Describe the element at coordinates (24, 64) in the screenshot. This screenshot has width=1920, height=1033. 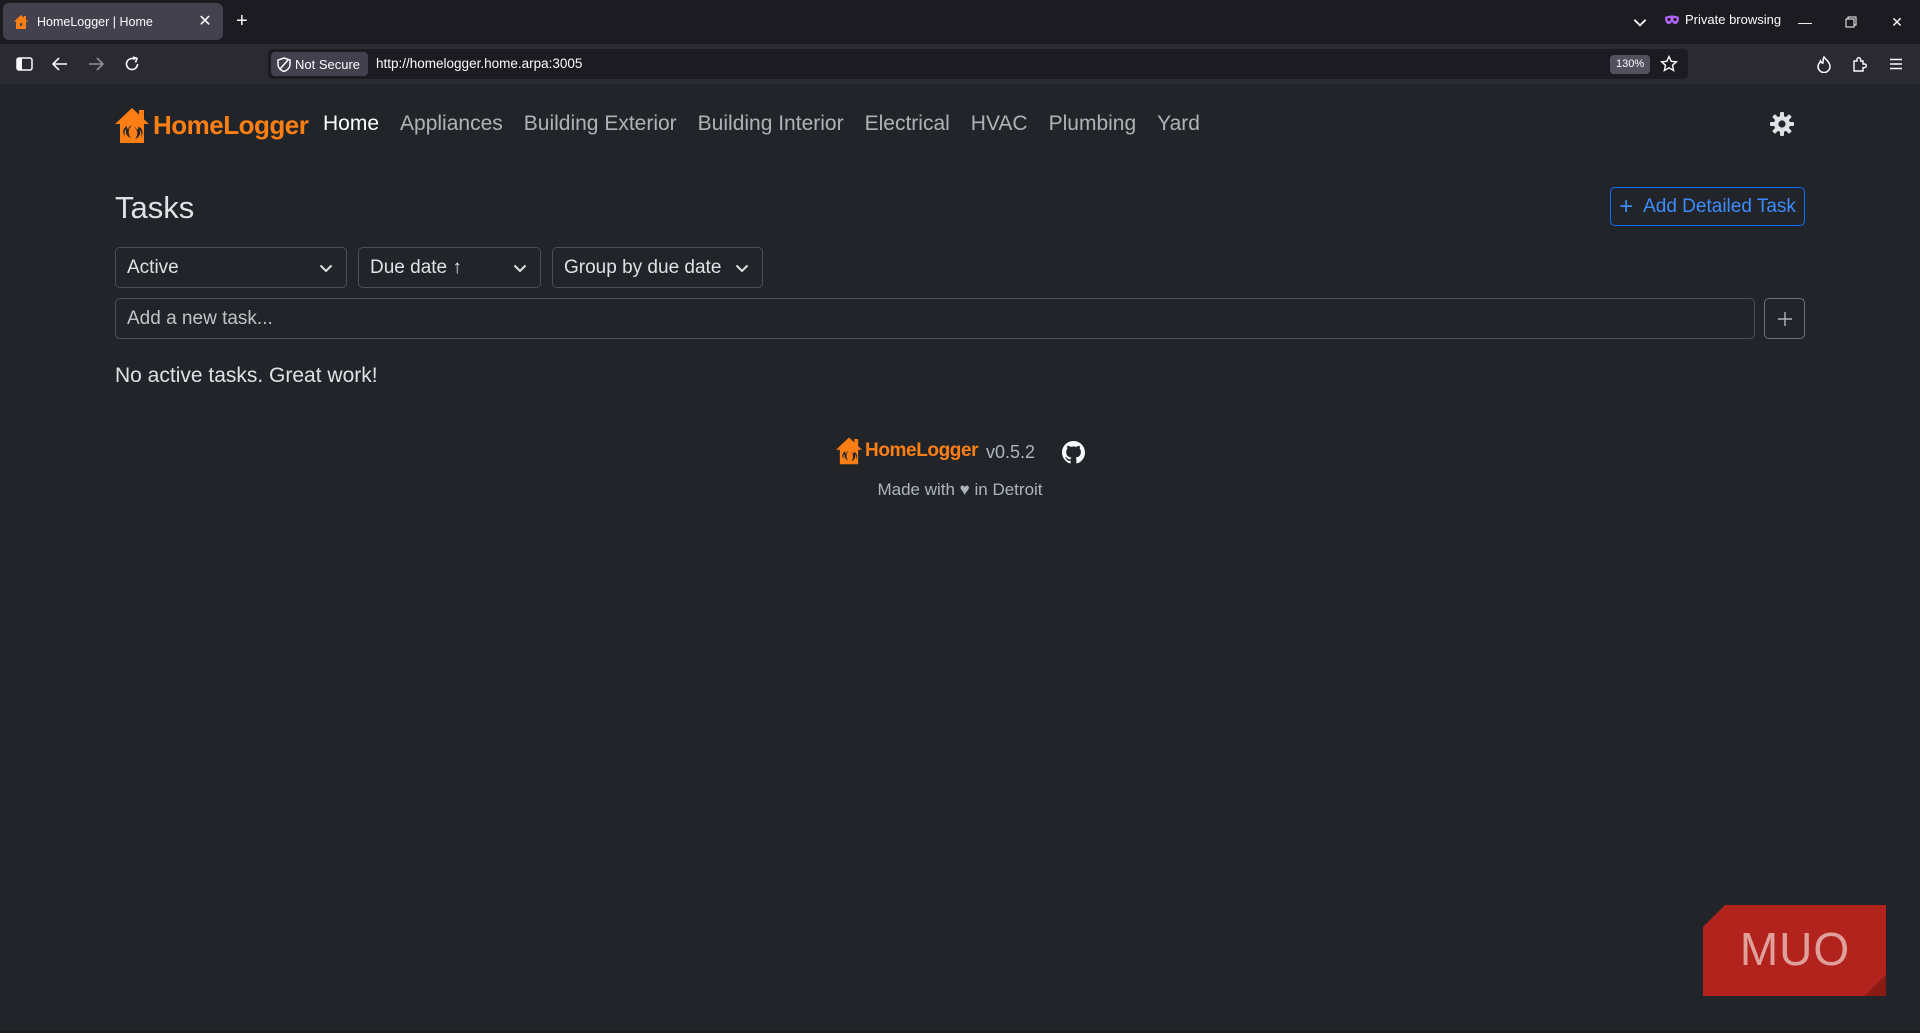
I see `sidebar-toggle-icon` at that location.